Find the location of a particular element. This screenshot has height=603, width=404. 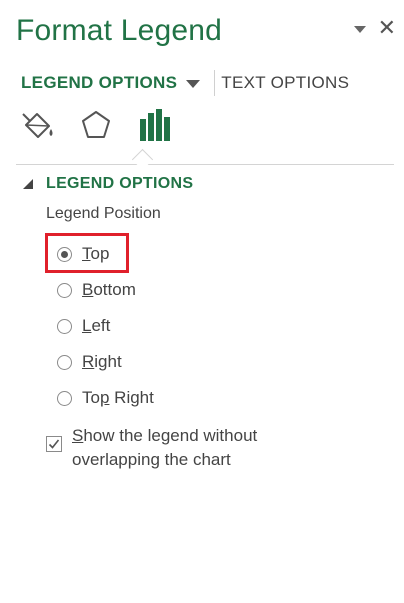

radio-label-left: Left is located at coordinates (96, 326).